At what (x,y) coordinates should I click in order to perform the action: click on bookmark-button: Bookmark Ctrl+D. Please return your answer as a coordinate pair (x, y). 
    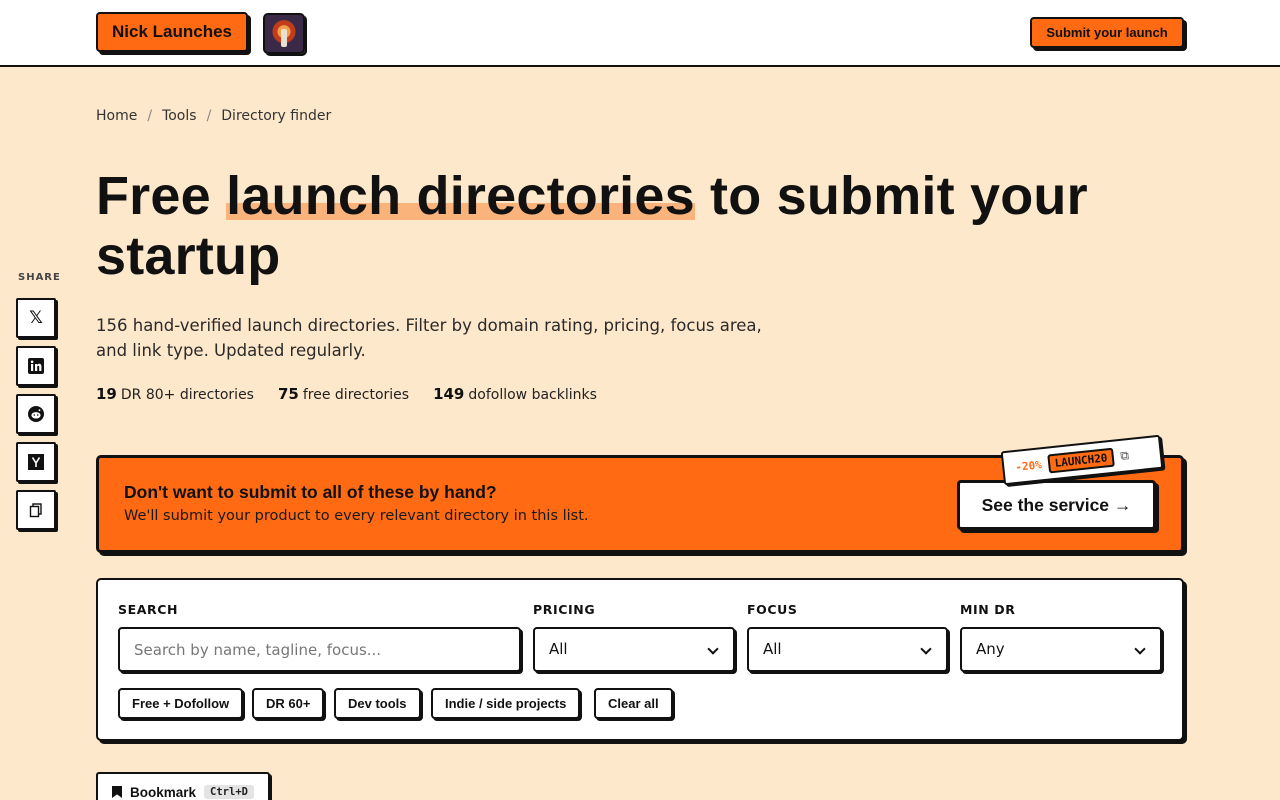
    Looking at the image, I should click on (183, 786).